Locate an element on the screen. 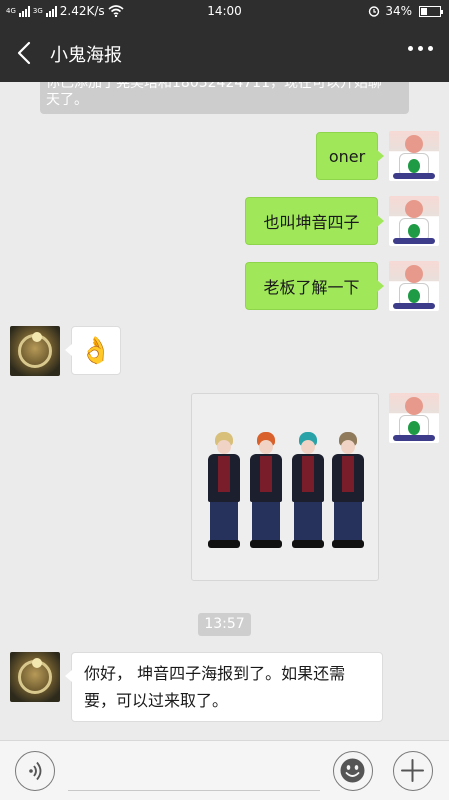 Image resolution: width=449 pixels, height=800 pixels. message-text: 老板了解一下 is located at coordinates (311, 287).